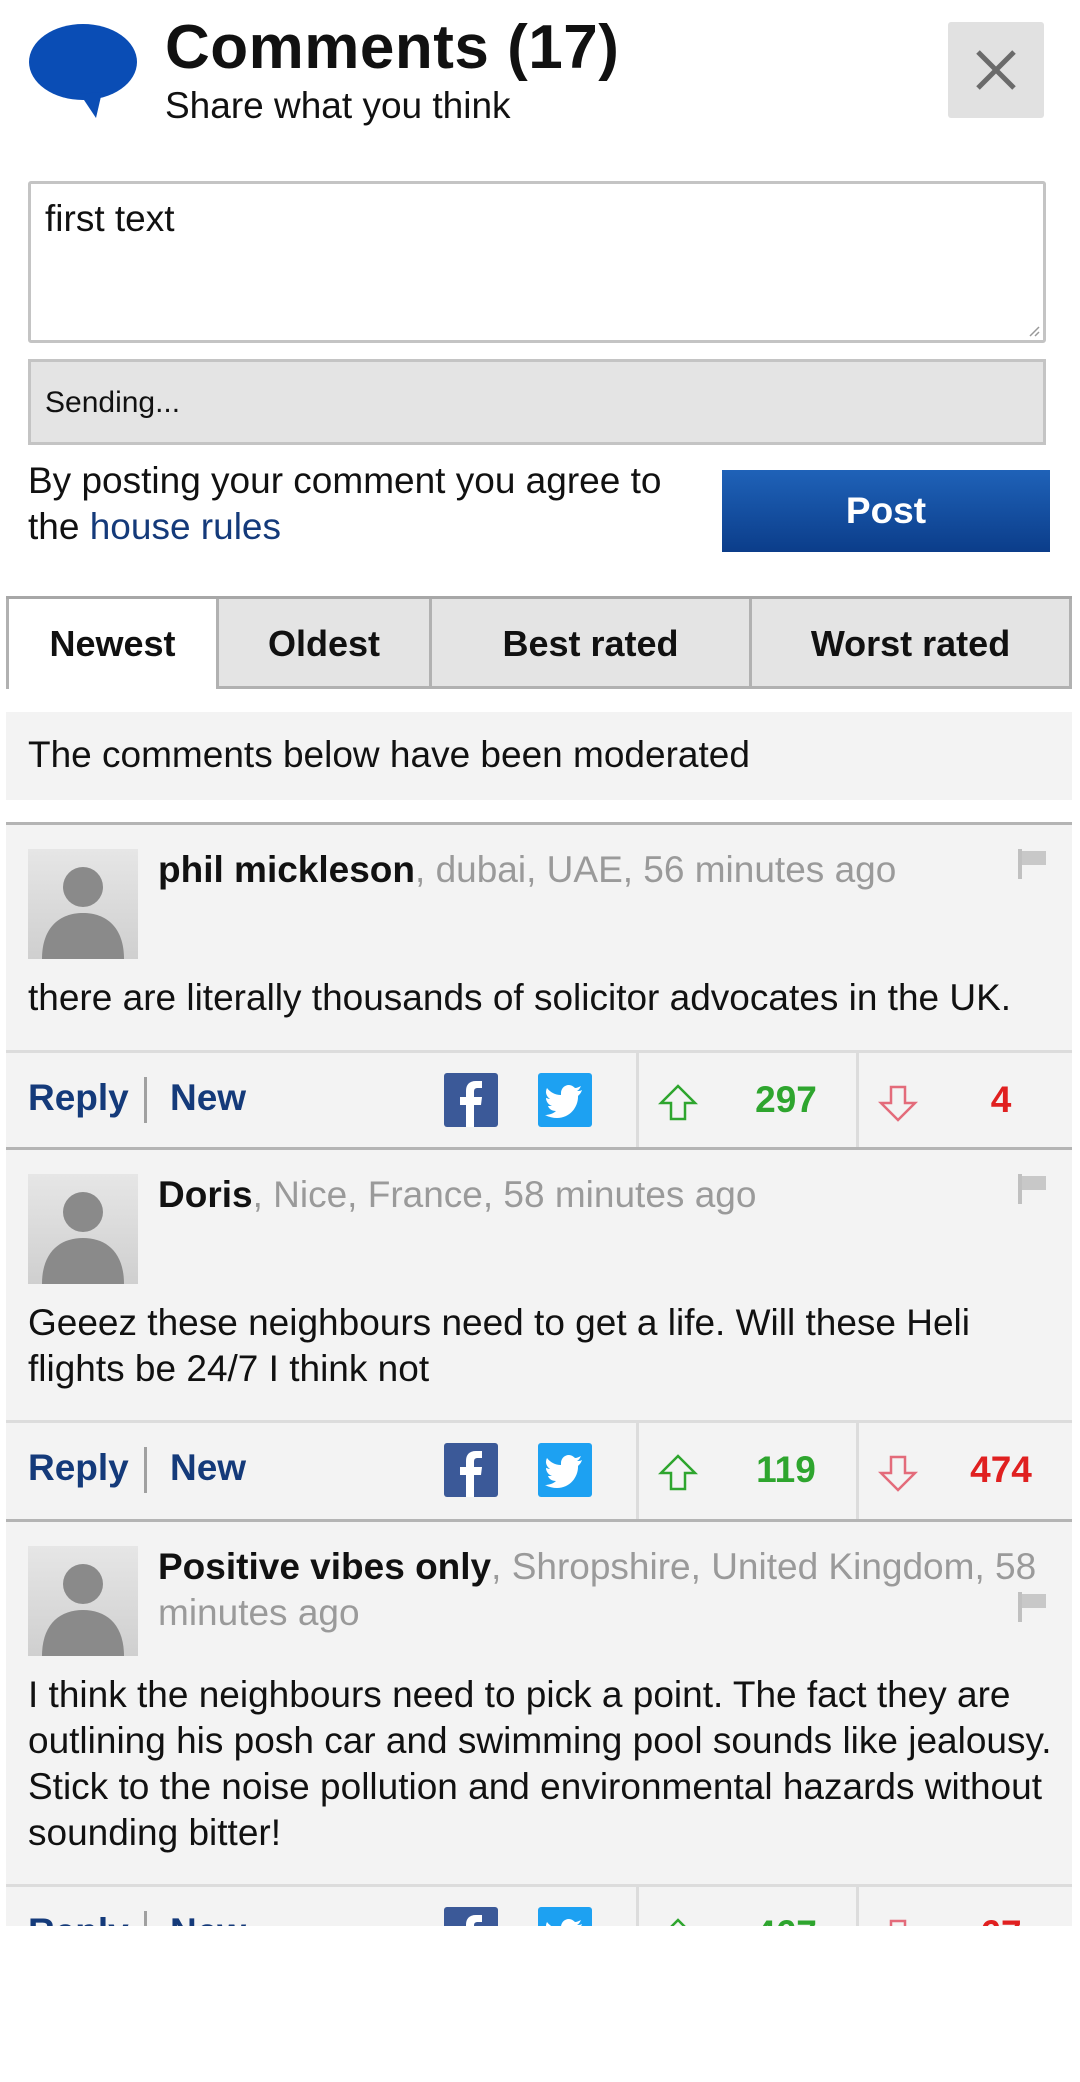 This screenshot has width=1080, height=2082. What do you see at coordinates (112, 644) in the screenshot?
I see `tab-newest: Newest` at bounding box center [112, 644].